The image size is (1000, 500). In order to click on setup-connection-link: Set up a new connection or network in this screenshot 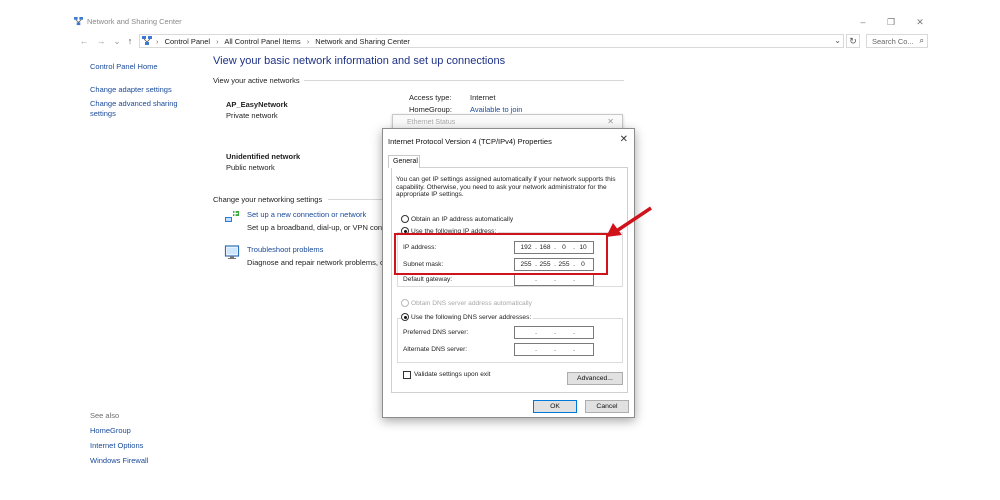, I will do `click(306, 214)`.